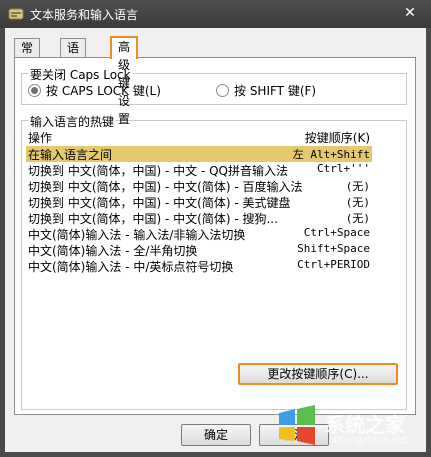  What do you see at coordinates (131, 267) in the screenshot?
I see `row-action: 中文(简体)输入法 - 中/英标点符号切换` at bounding box center [131, 267].